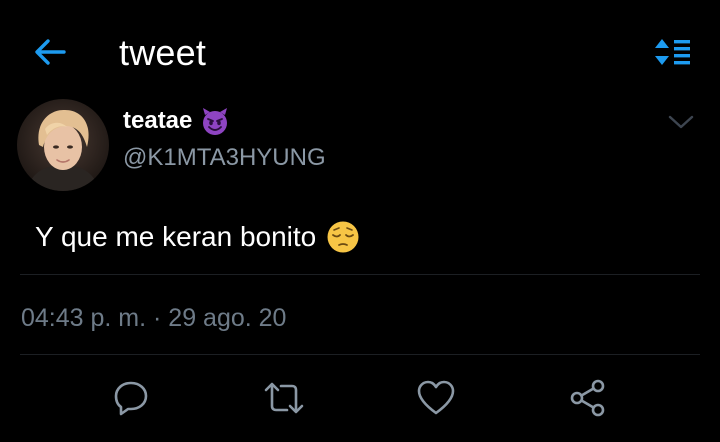 The width and height of the screenshot is (720, 442). I want to click on display-name-row: teatae, so click(176, 121).